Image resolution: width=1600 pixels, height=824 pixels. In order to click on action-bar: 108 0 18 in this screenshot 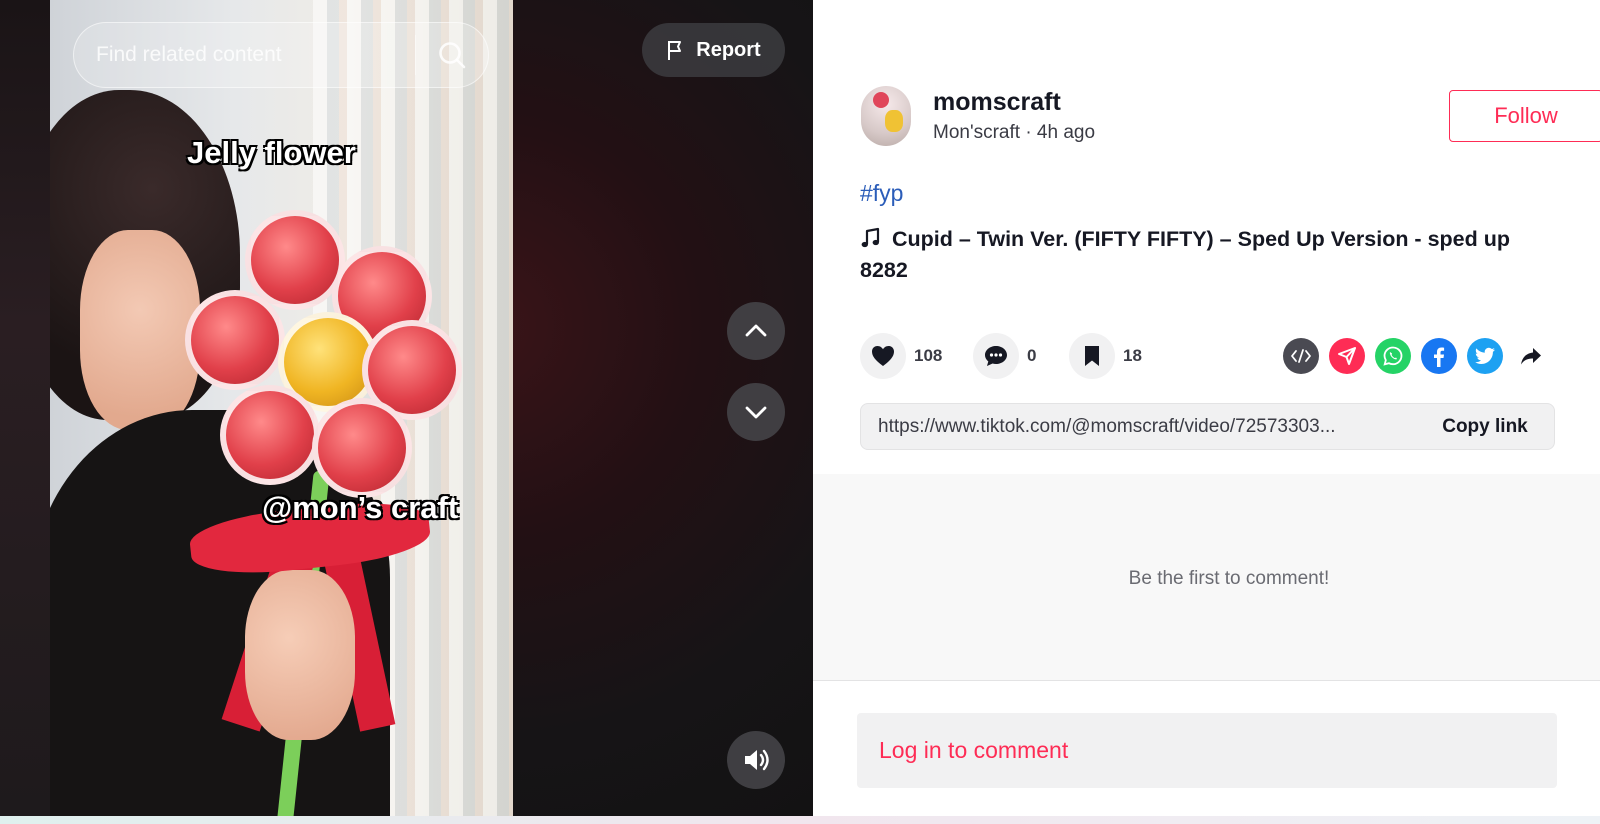, I will do `click(1207, 356)`.